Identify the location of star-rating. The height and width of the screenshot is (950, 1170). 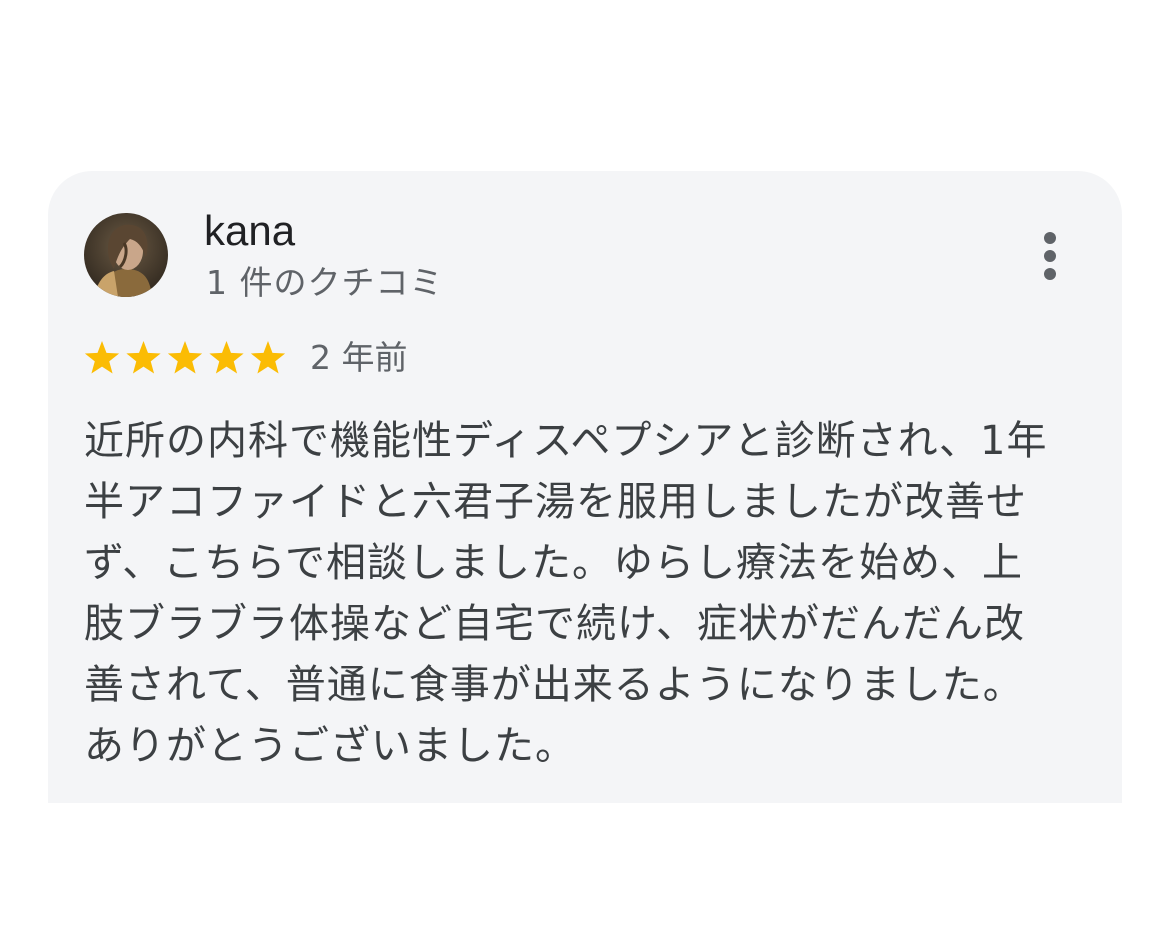
(185, 357).